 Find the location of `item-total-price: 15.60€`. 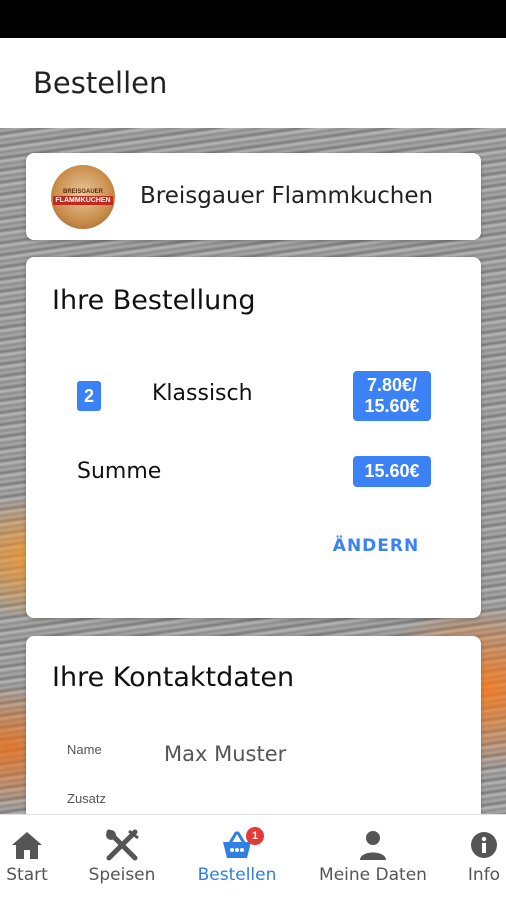

item-total-price: 15.60€ is located at coordinates (392, 406).